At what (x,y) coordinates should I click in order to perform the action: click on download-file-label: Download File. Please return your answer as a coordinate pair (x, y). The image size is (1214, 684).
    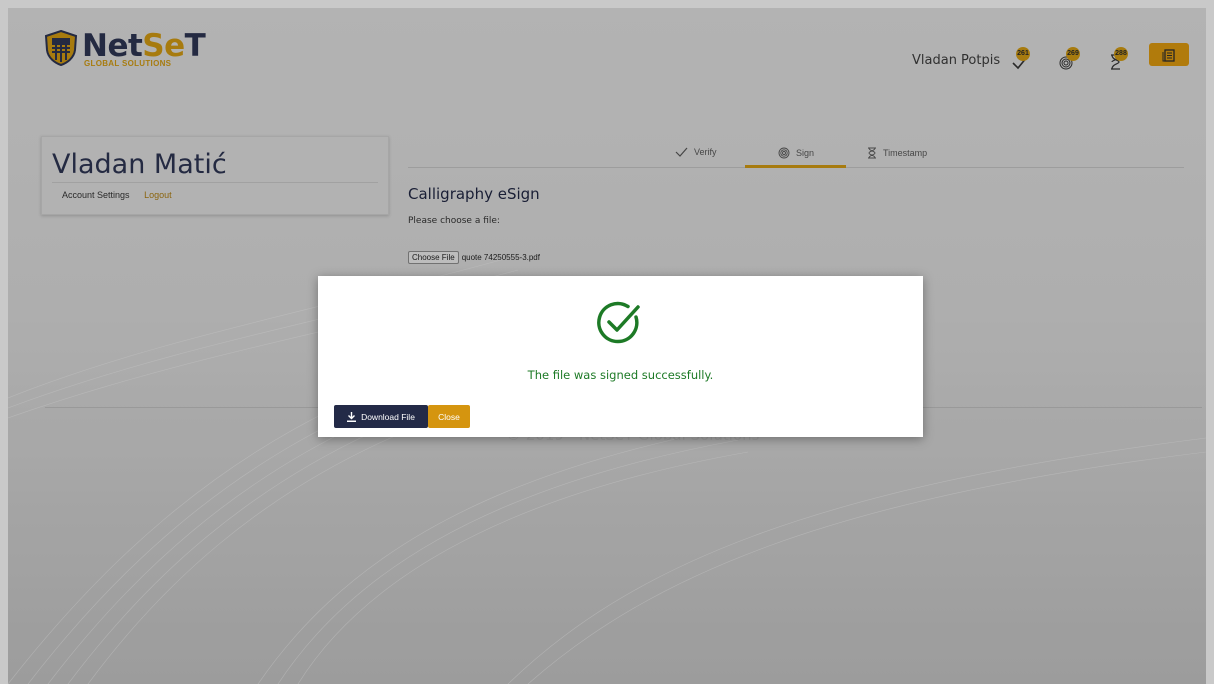
    Looking at the image, I should click on (388, 416).